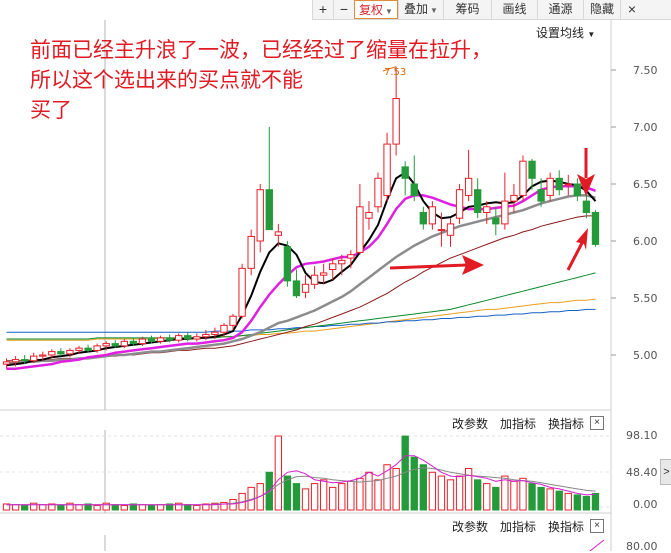 Image resolution: width=671 pixels, height=553 pixels. I want to click on volume-y-tick: 48.40, so click(642, 472).